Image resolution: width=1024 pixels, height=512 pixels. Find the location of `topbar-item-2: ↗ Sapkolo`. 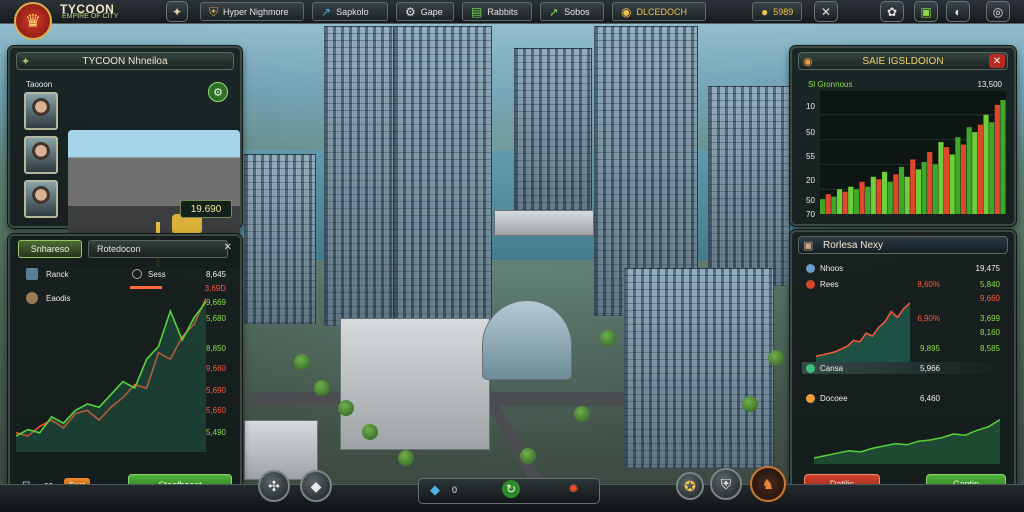

topbar-item-2: ↗ Sapkolo is located at coordinates (350, 11).